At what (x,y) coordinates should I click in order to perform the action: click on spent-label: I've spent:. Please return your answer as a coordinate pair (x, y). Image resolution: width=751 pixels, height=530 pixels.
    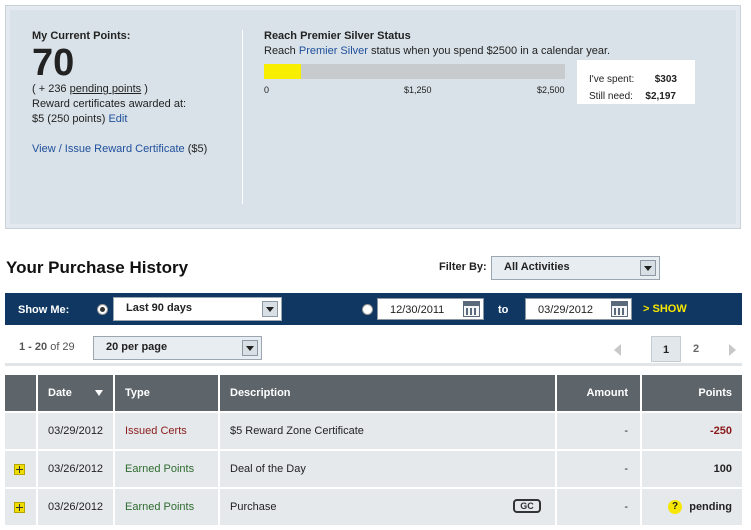
    Looking at the image, I should click on (612, 79).